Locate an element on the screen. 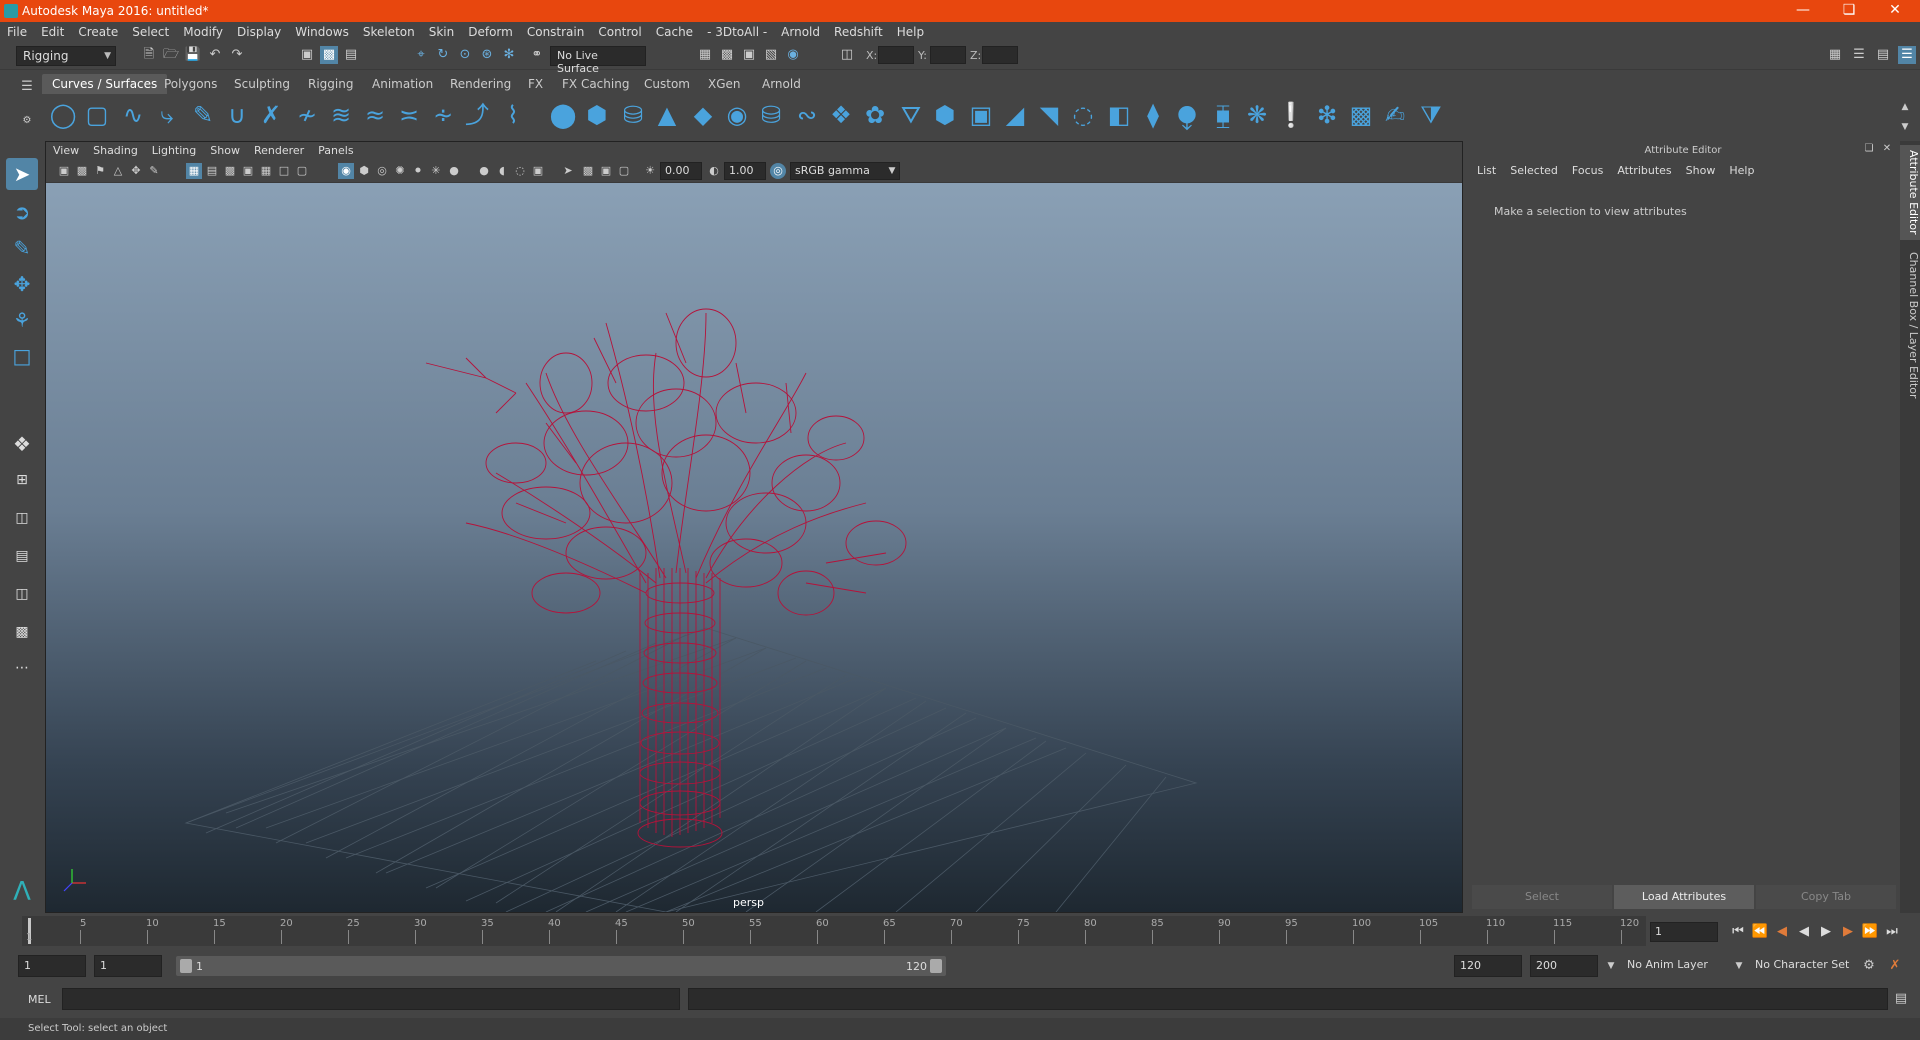  image-plane-icon: △ is located at coordinates (118, 171).